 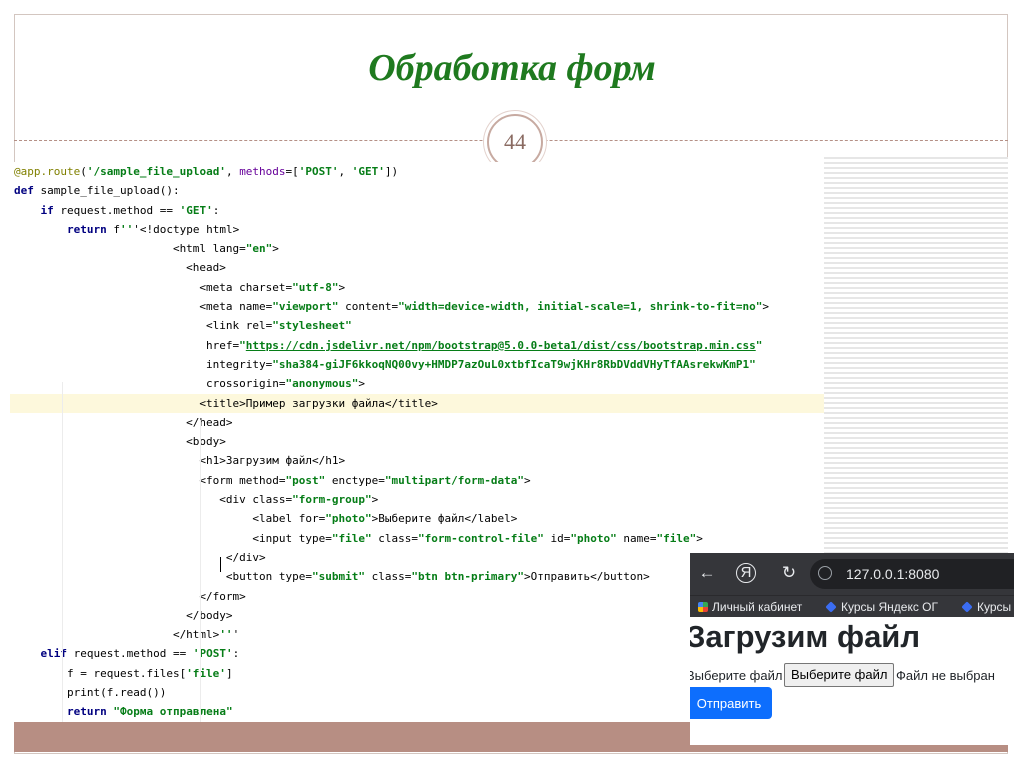 What do you see at coordinates (512, 68) in the screenshot?
I see `slide-title: Обработка форм` at bounding box center [512, 68].